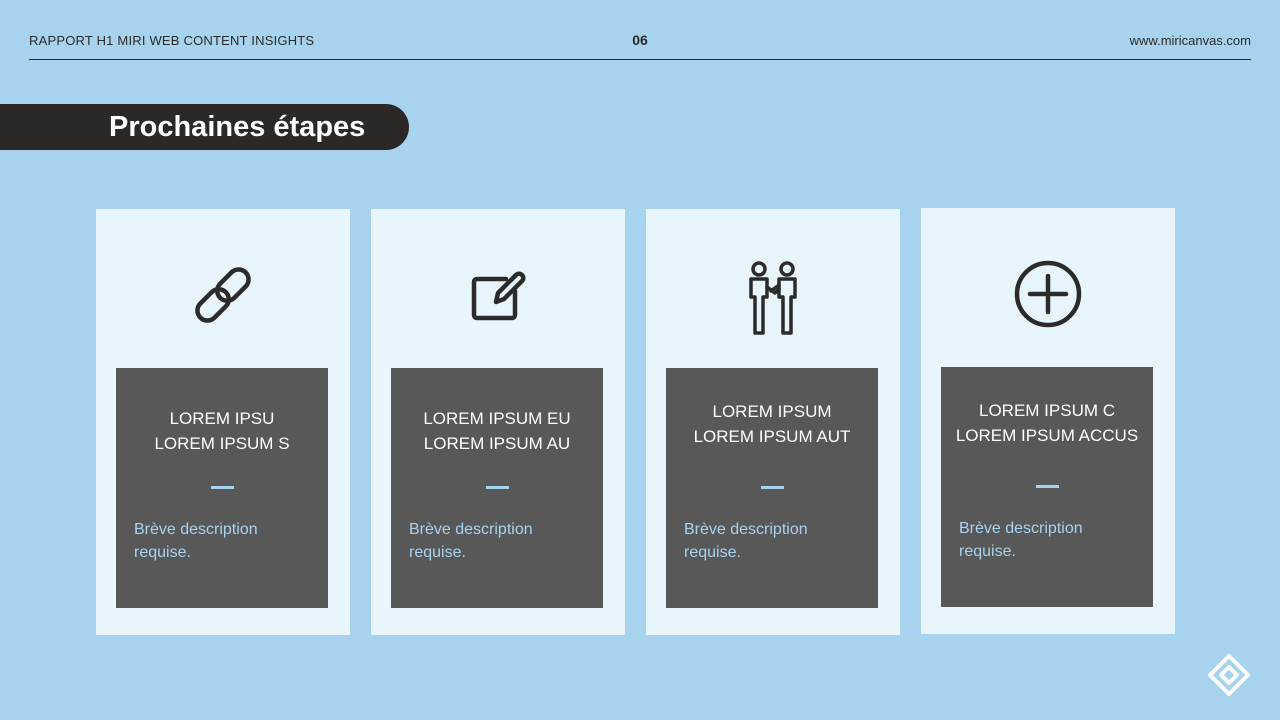  Describe the element at coordinates (640, 59) in the screenshot. I see `header-divider` at that location.